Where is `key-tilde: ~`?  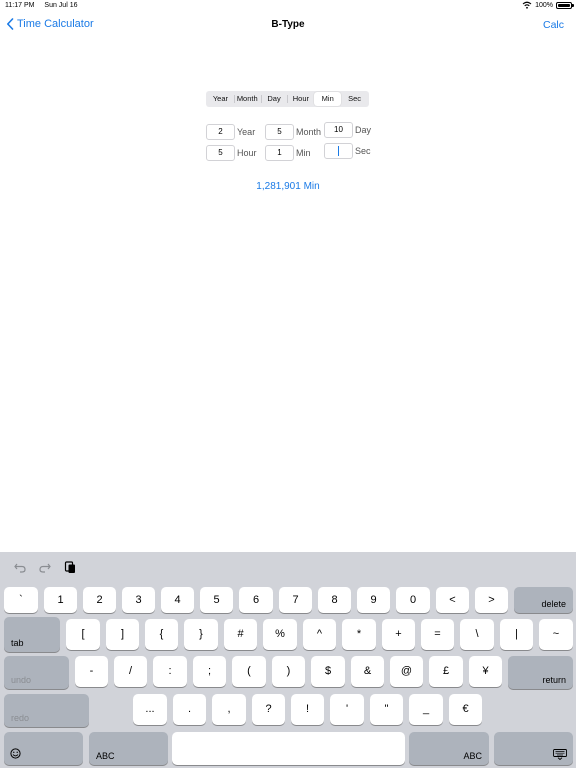 key-tilde: ~ is located at coordinates (556, 634).